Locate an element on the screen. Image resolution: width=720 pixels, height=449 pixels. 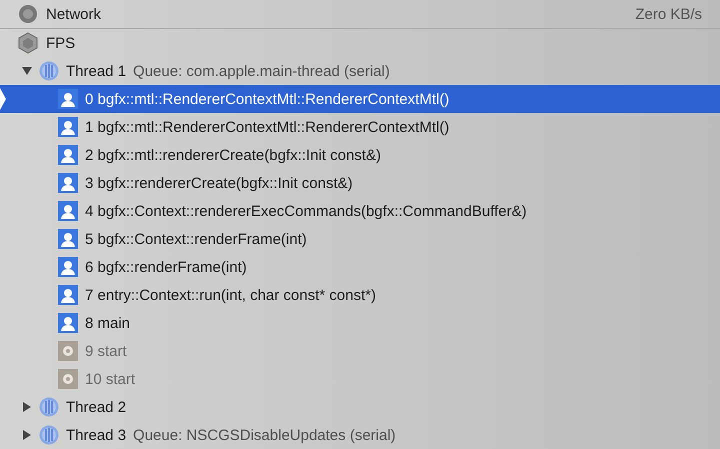
hexagon-icon is located at coordinates (28, 43).